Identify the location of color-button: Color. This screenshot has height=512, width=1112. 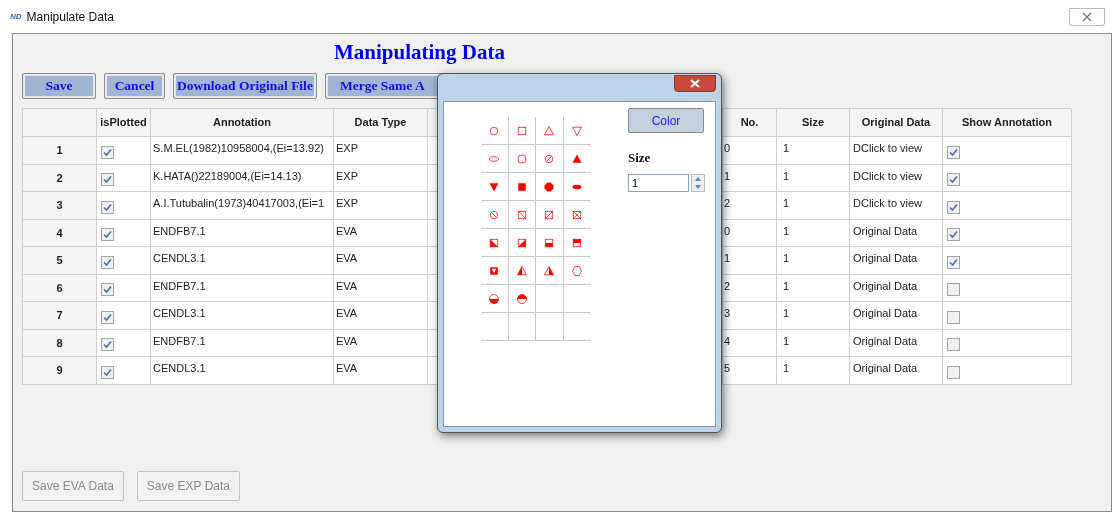
(666, 120).